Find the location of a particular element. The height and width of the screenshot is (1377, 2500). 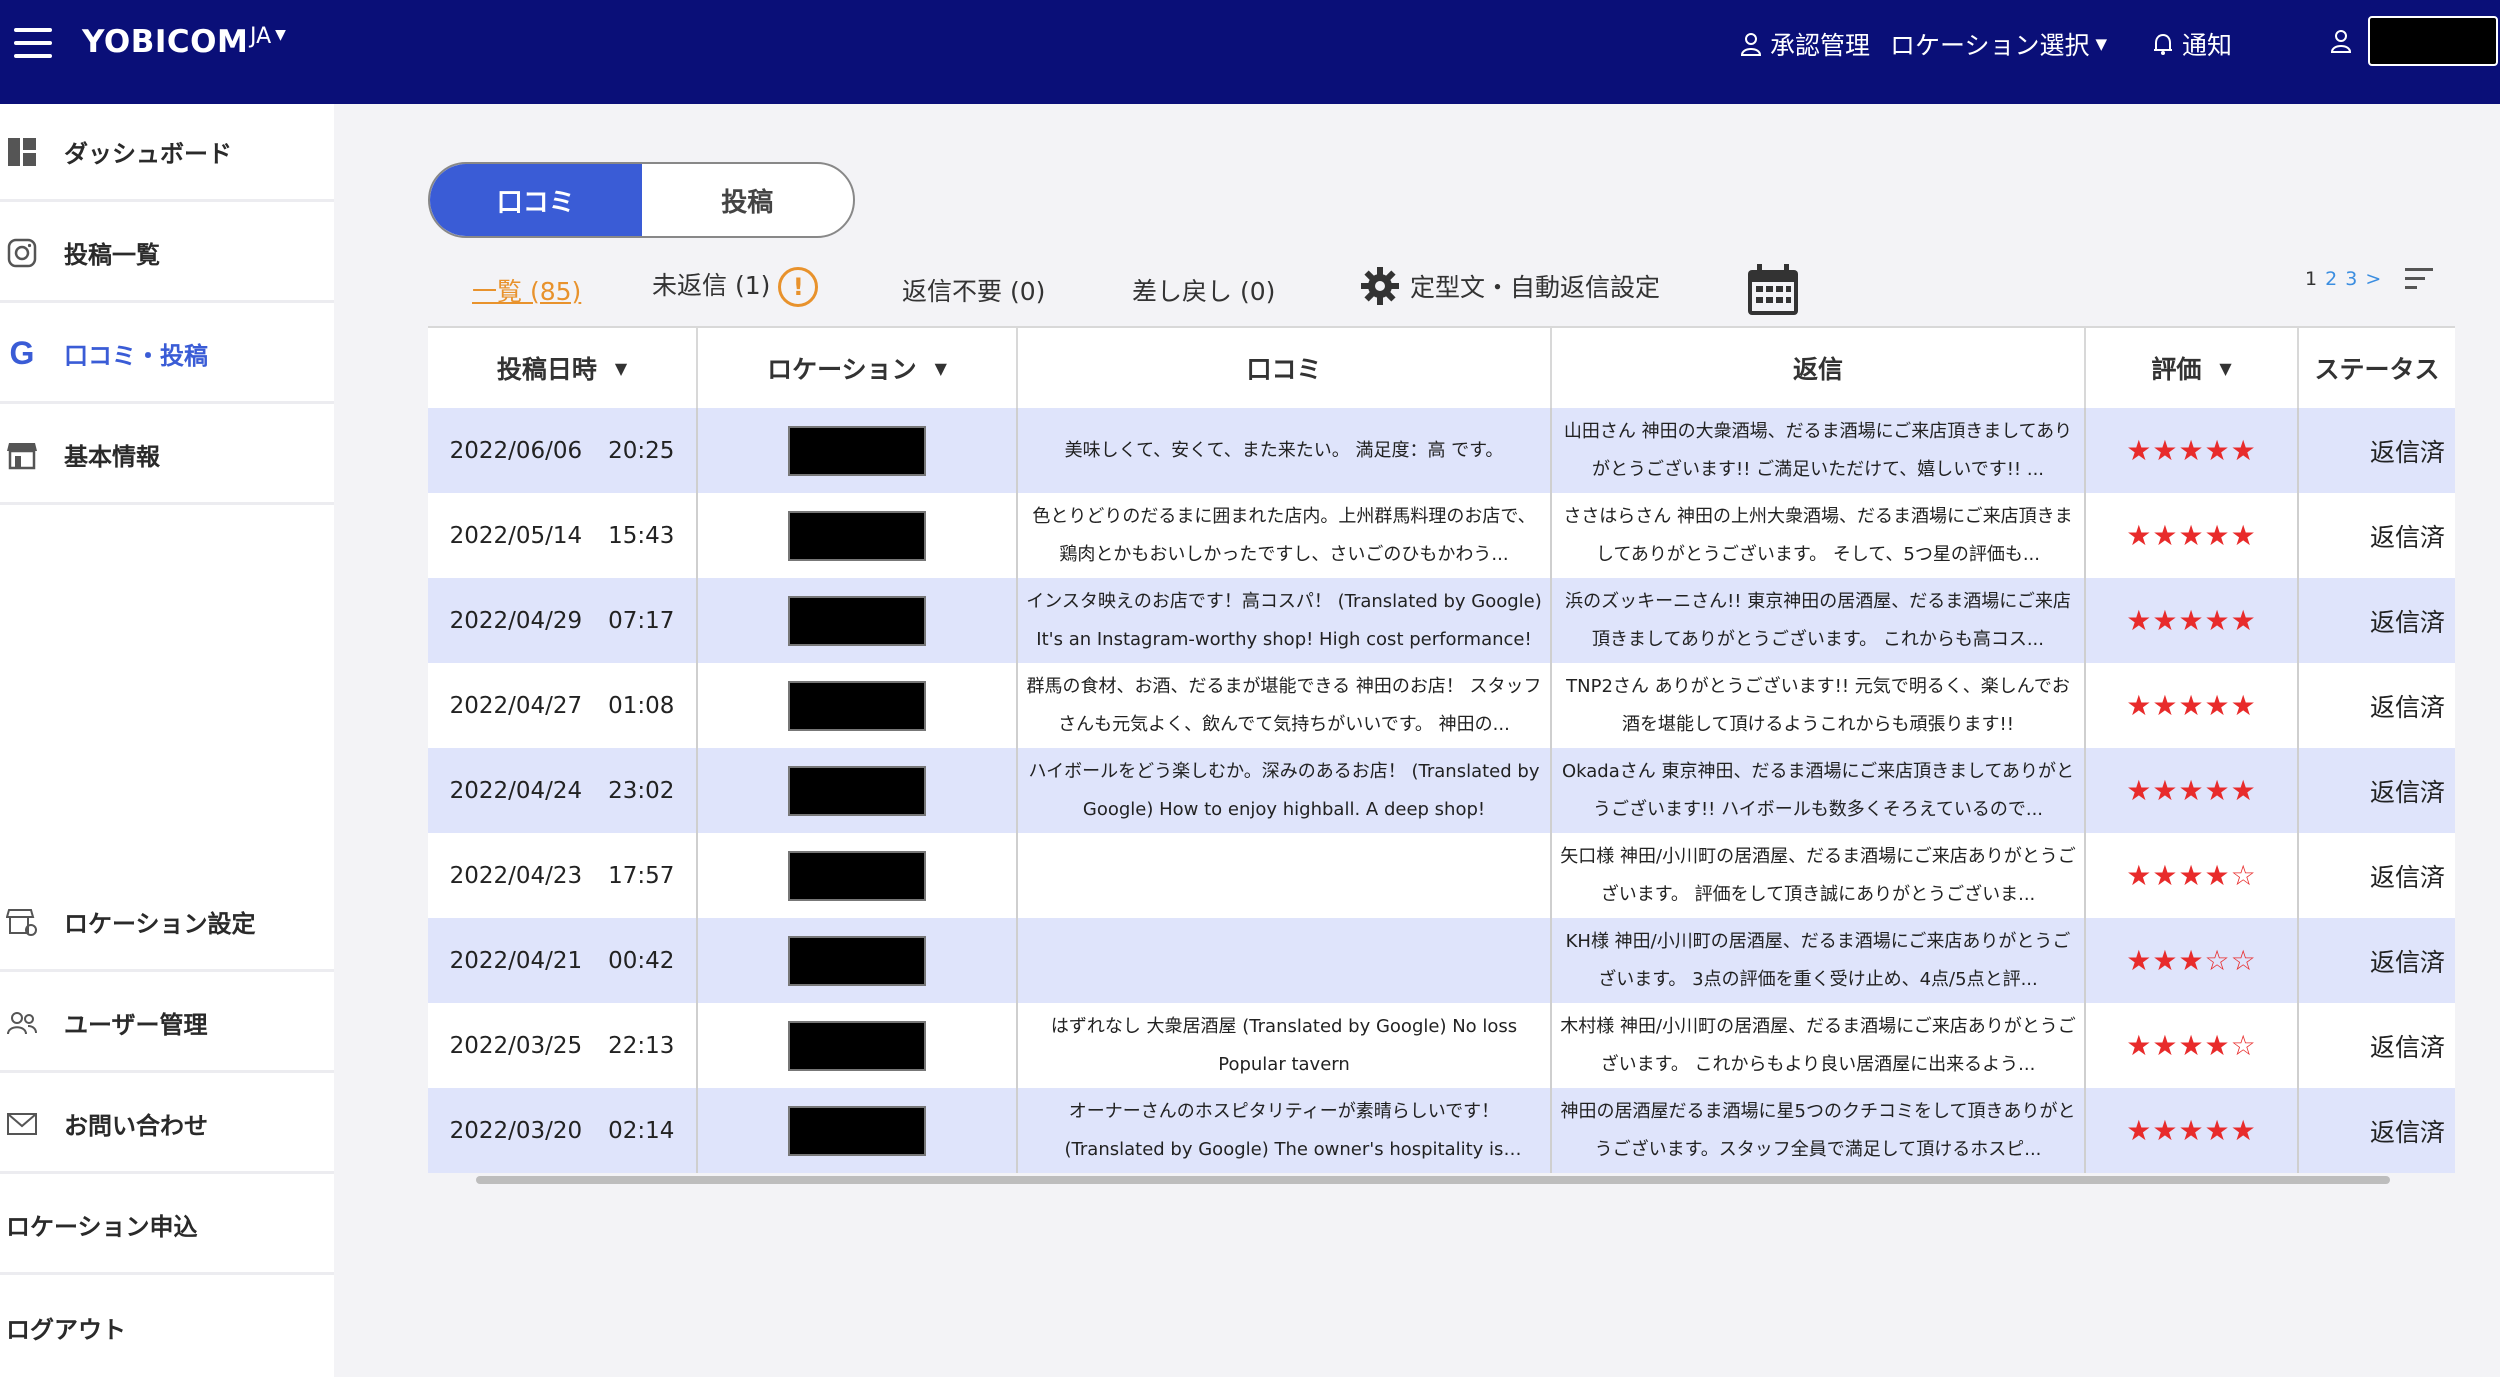

header-date: 投稿日時 ▼ is located at coordinates (563, 368).